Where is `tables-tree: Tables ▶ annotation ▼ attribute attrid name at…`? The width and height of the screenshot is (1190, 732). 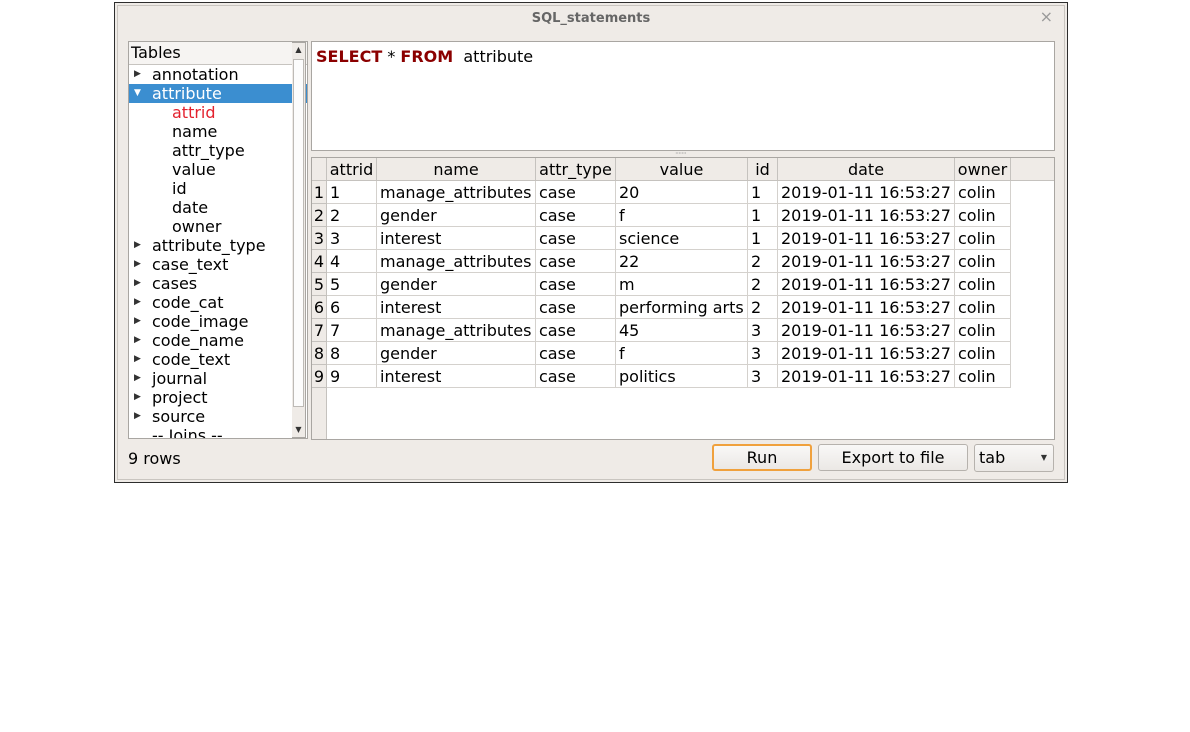
tables-tree: Tables ▶ annotation ▼ attribute attrid name at… is located at coordinates (218, 240).